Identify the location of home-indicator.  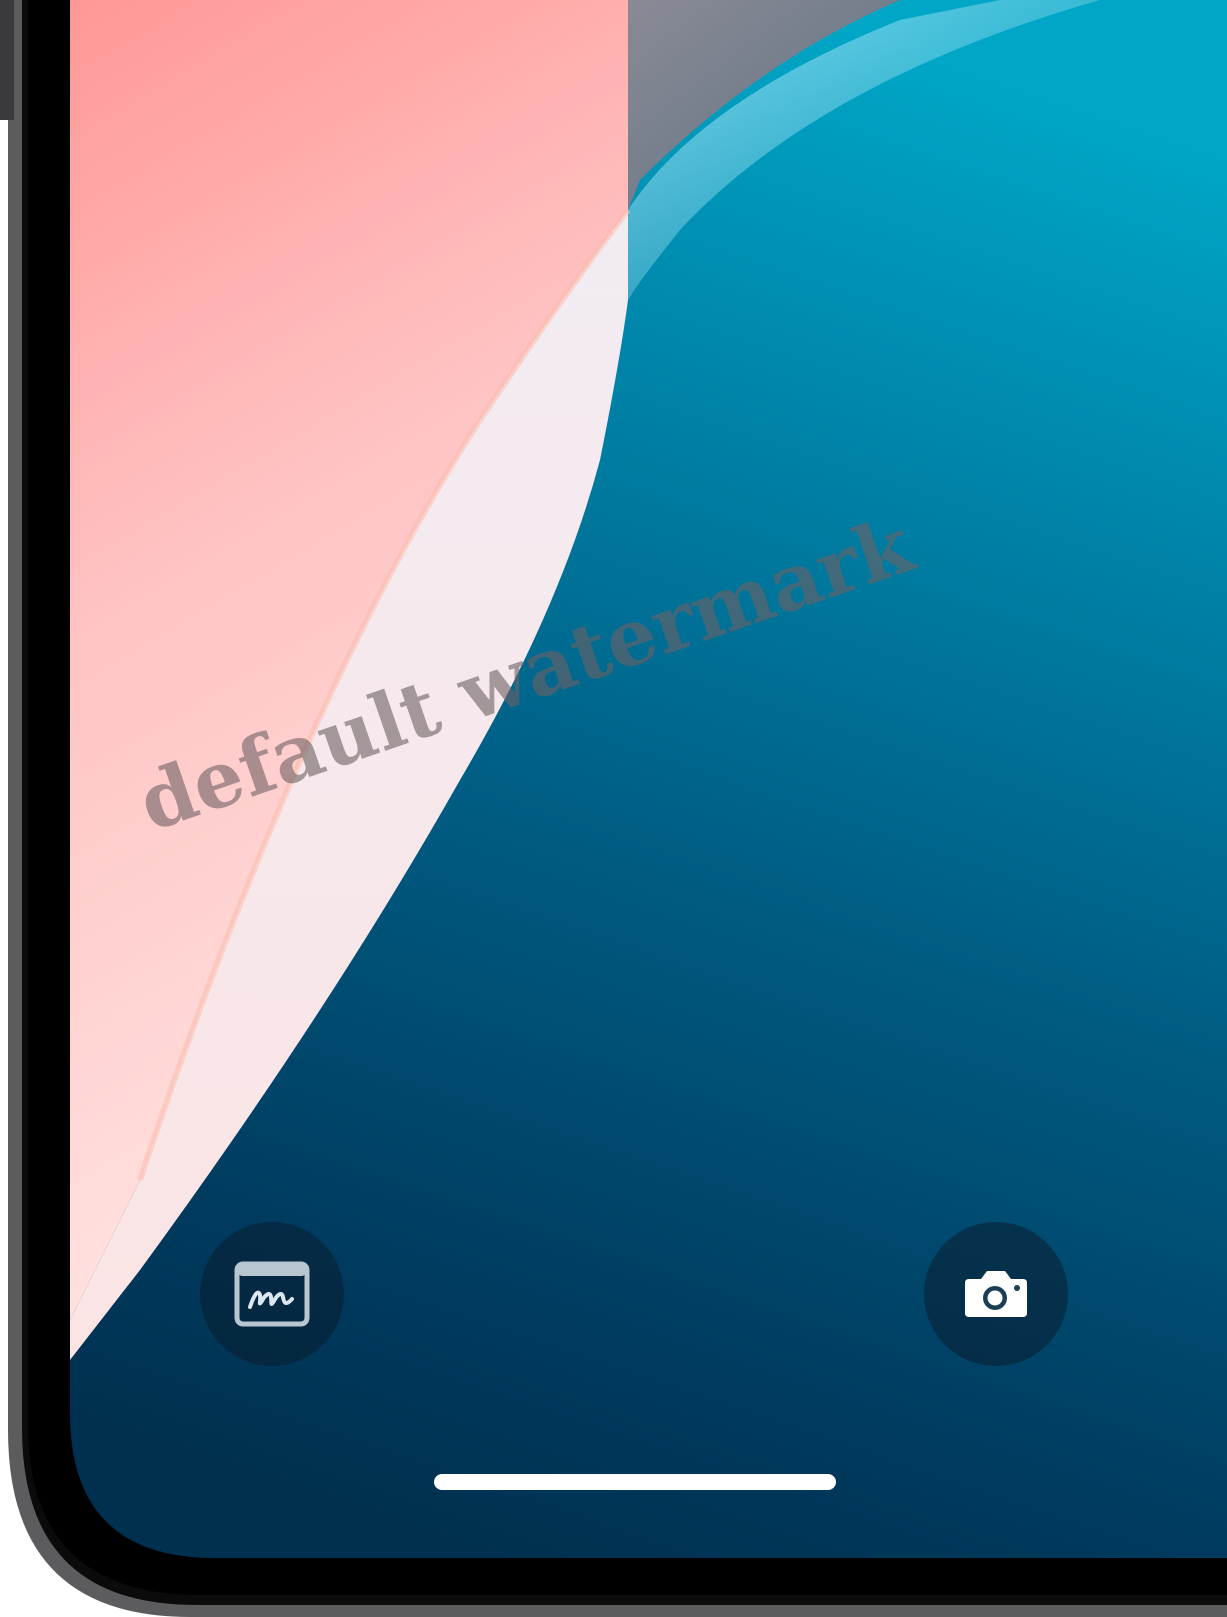
(635, 1482).